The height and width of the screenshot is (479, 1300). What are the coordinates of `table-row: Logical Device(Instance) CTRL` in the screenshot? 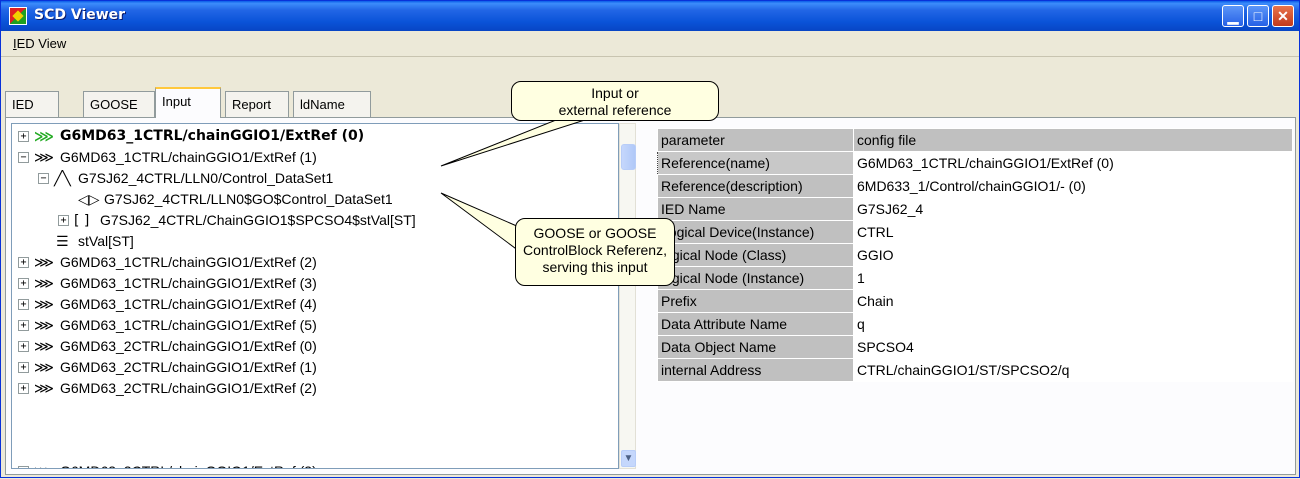 It's located at (975, 232).